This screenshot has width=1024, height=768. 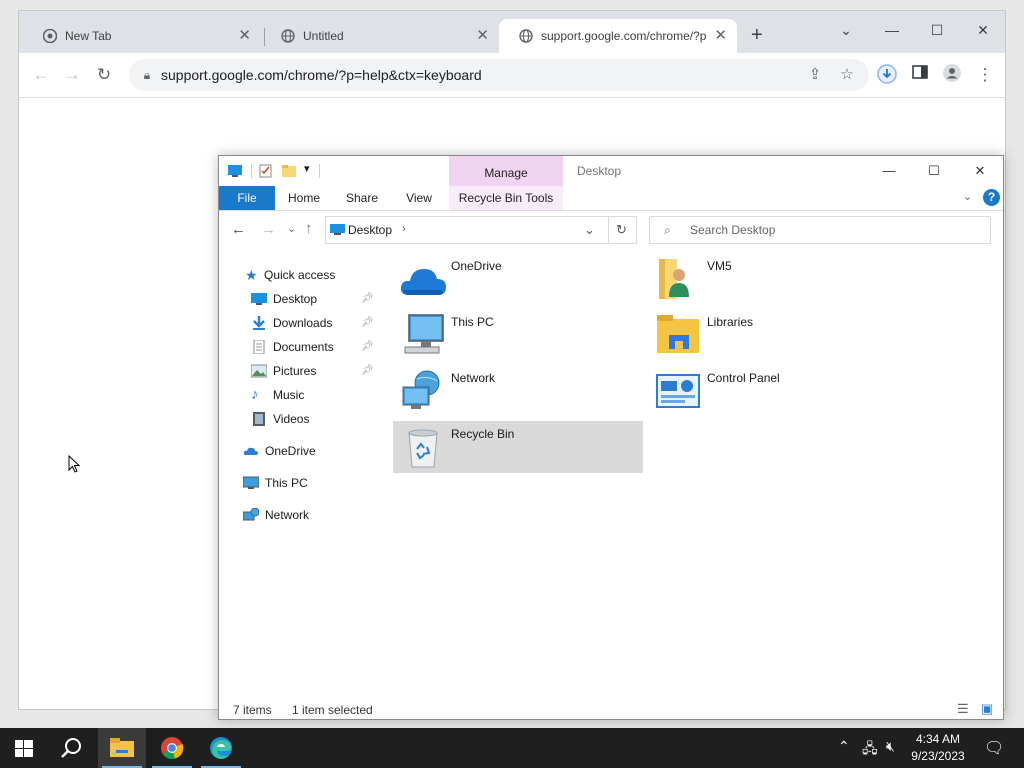 What do you see at coordinates (774, 279) in the screenshot?
I see `item-vm5: VM5` at bounding box center [774, 279].